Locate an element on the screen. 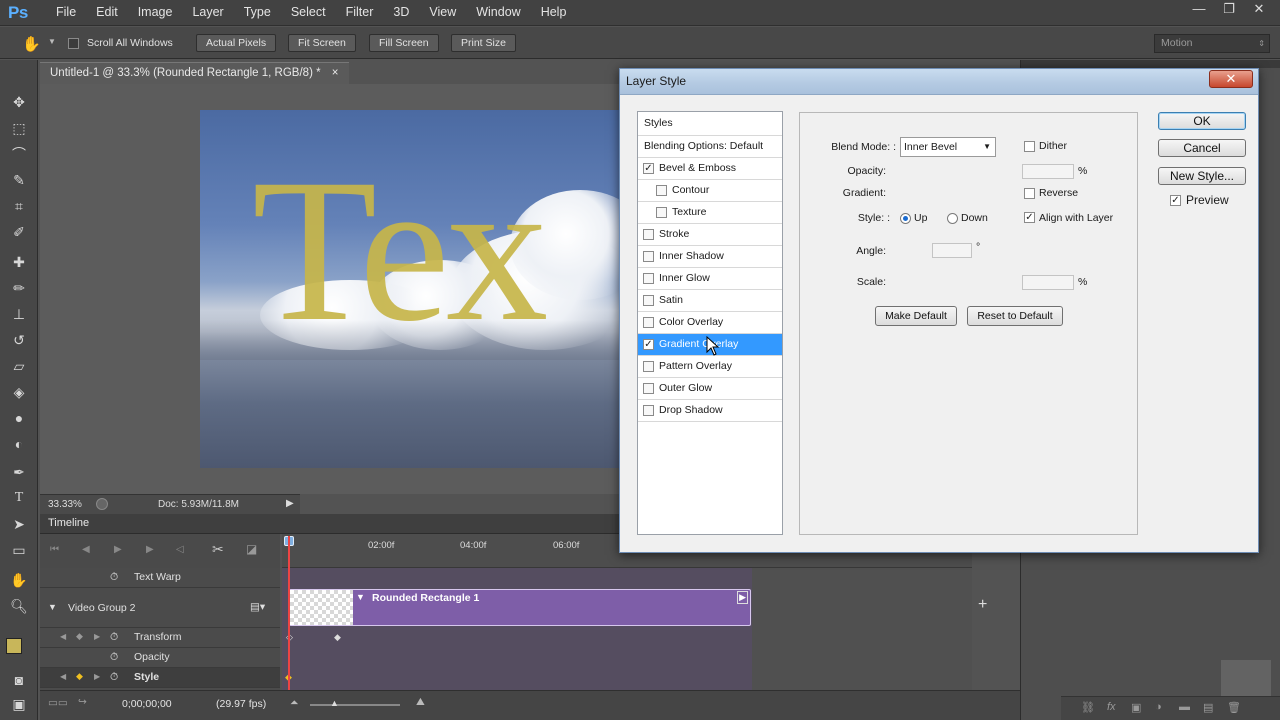 The width and height of the screenshot is (1280, 720). close-button: ✕ is located at coordinates (1259, 10).